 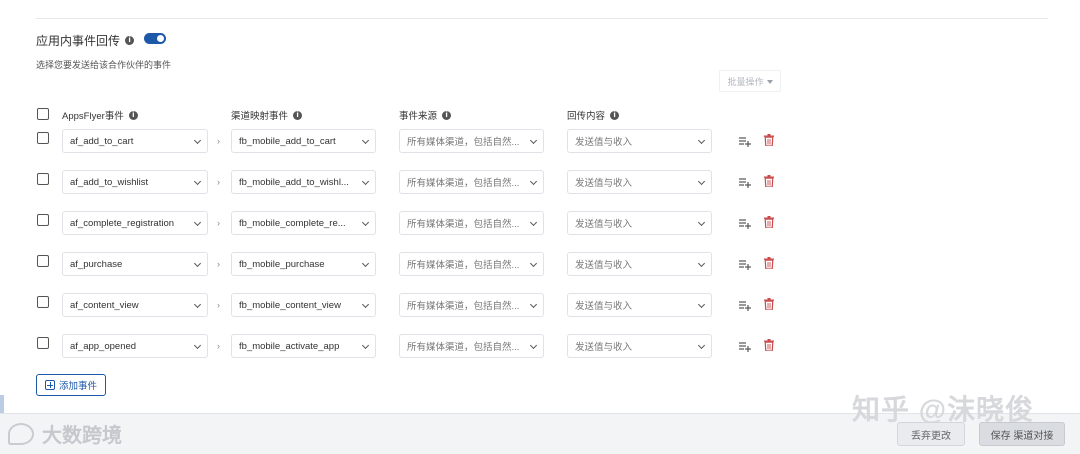 What do you see at coordinates (109, 182) in the screenshot?
I see `appsflyer-event-value: af_add_to_wishlist` at bounding box center [109, 182].